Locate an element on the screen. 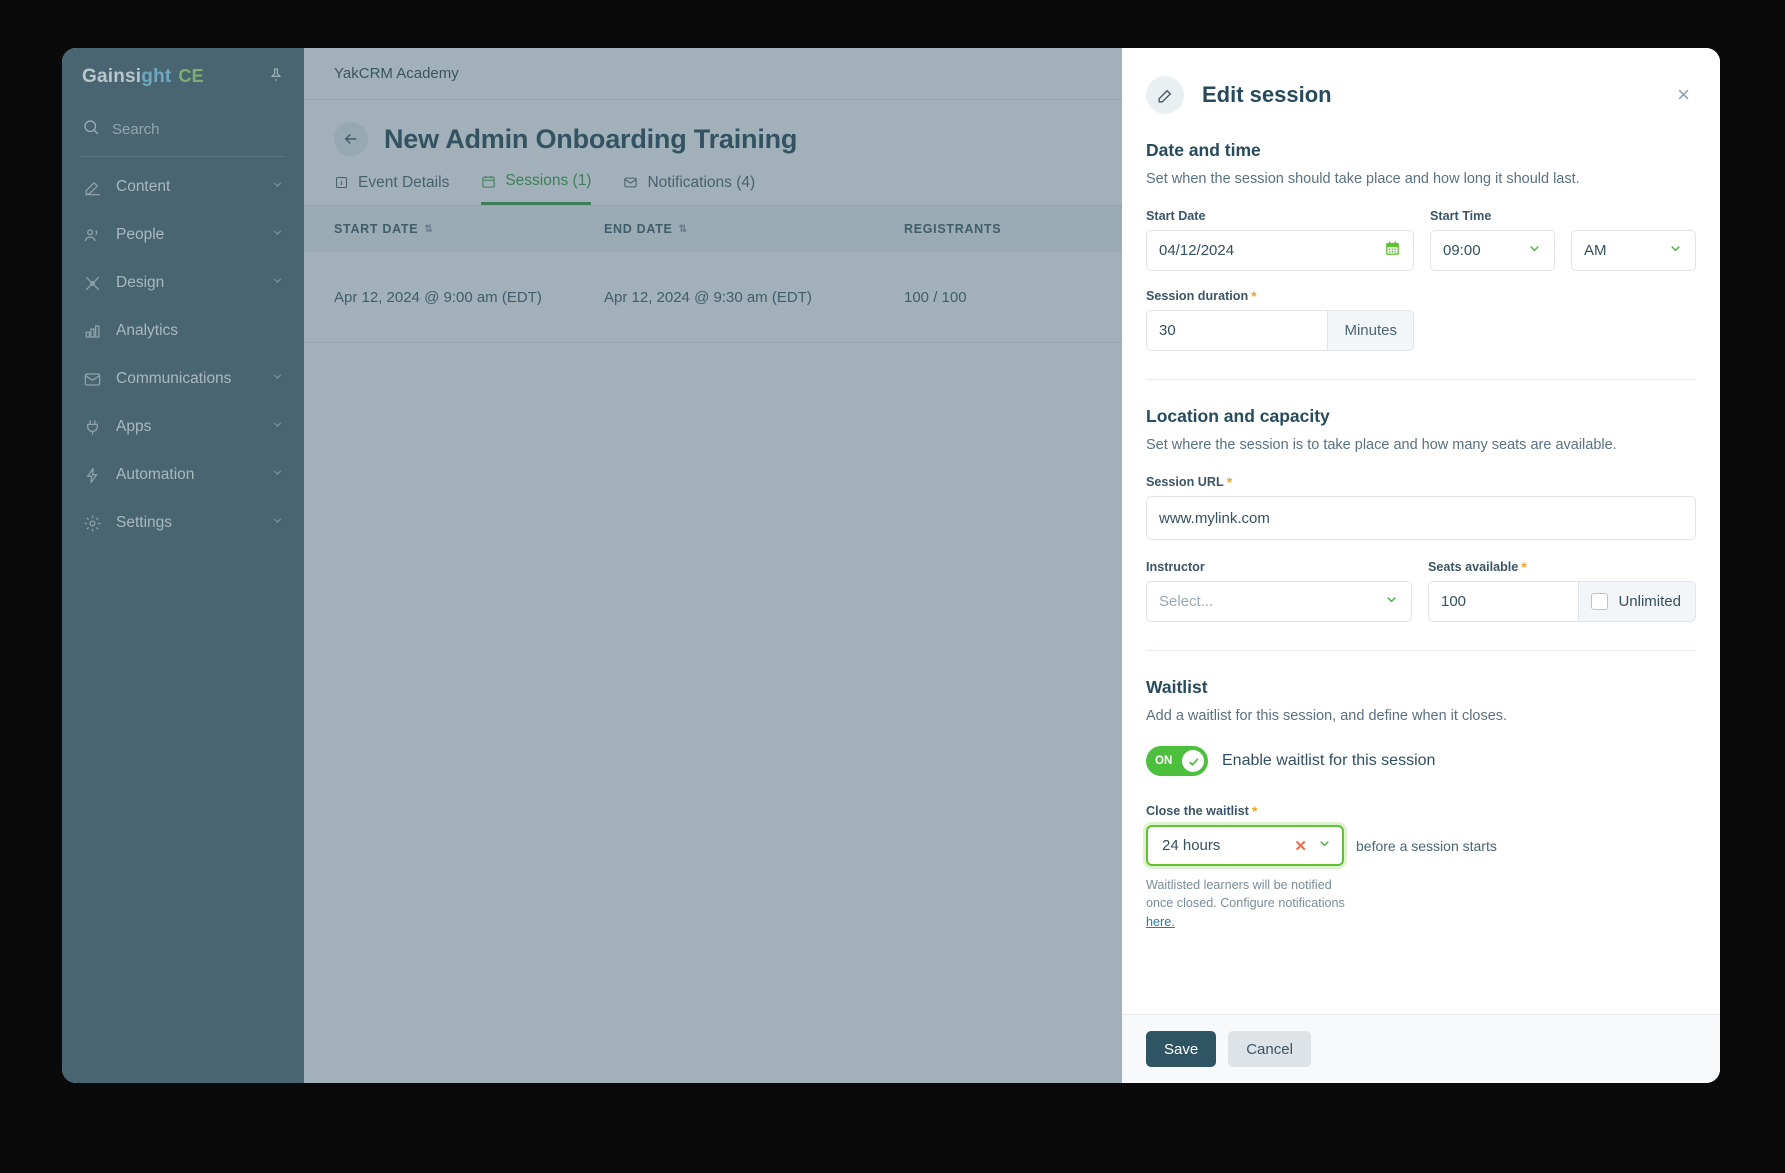 The height and width of the screenshot is (1173, 1785). instructor-seats-row: Instructor Select... Seats available * 1 is located at coordinates (1421, 591).